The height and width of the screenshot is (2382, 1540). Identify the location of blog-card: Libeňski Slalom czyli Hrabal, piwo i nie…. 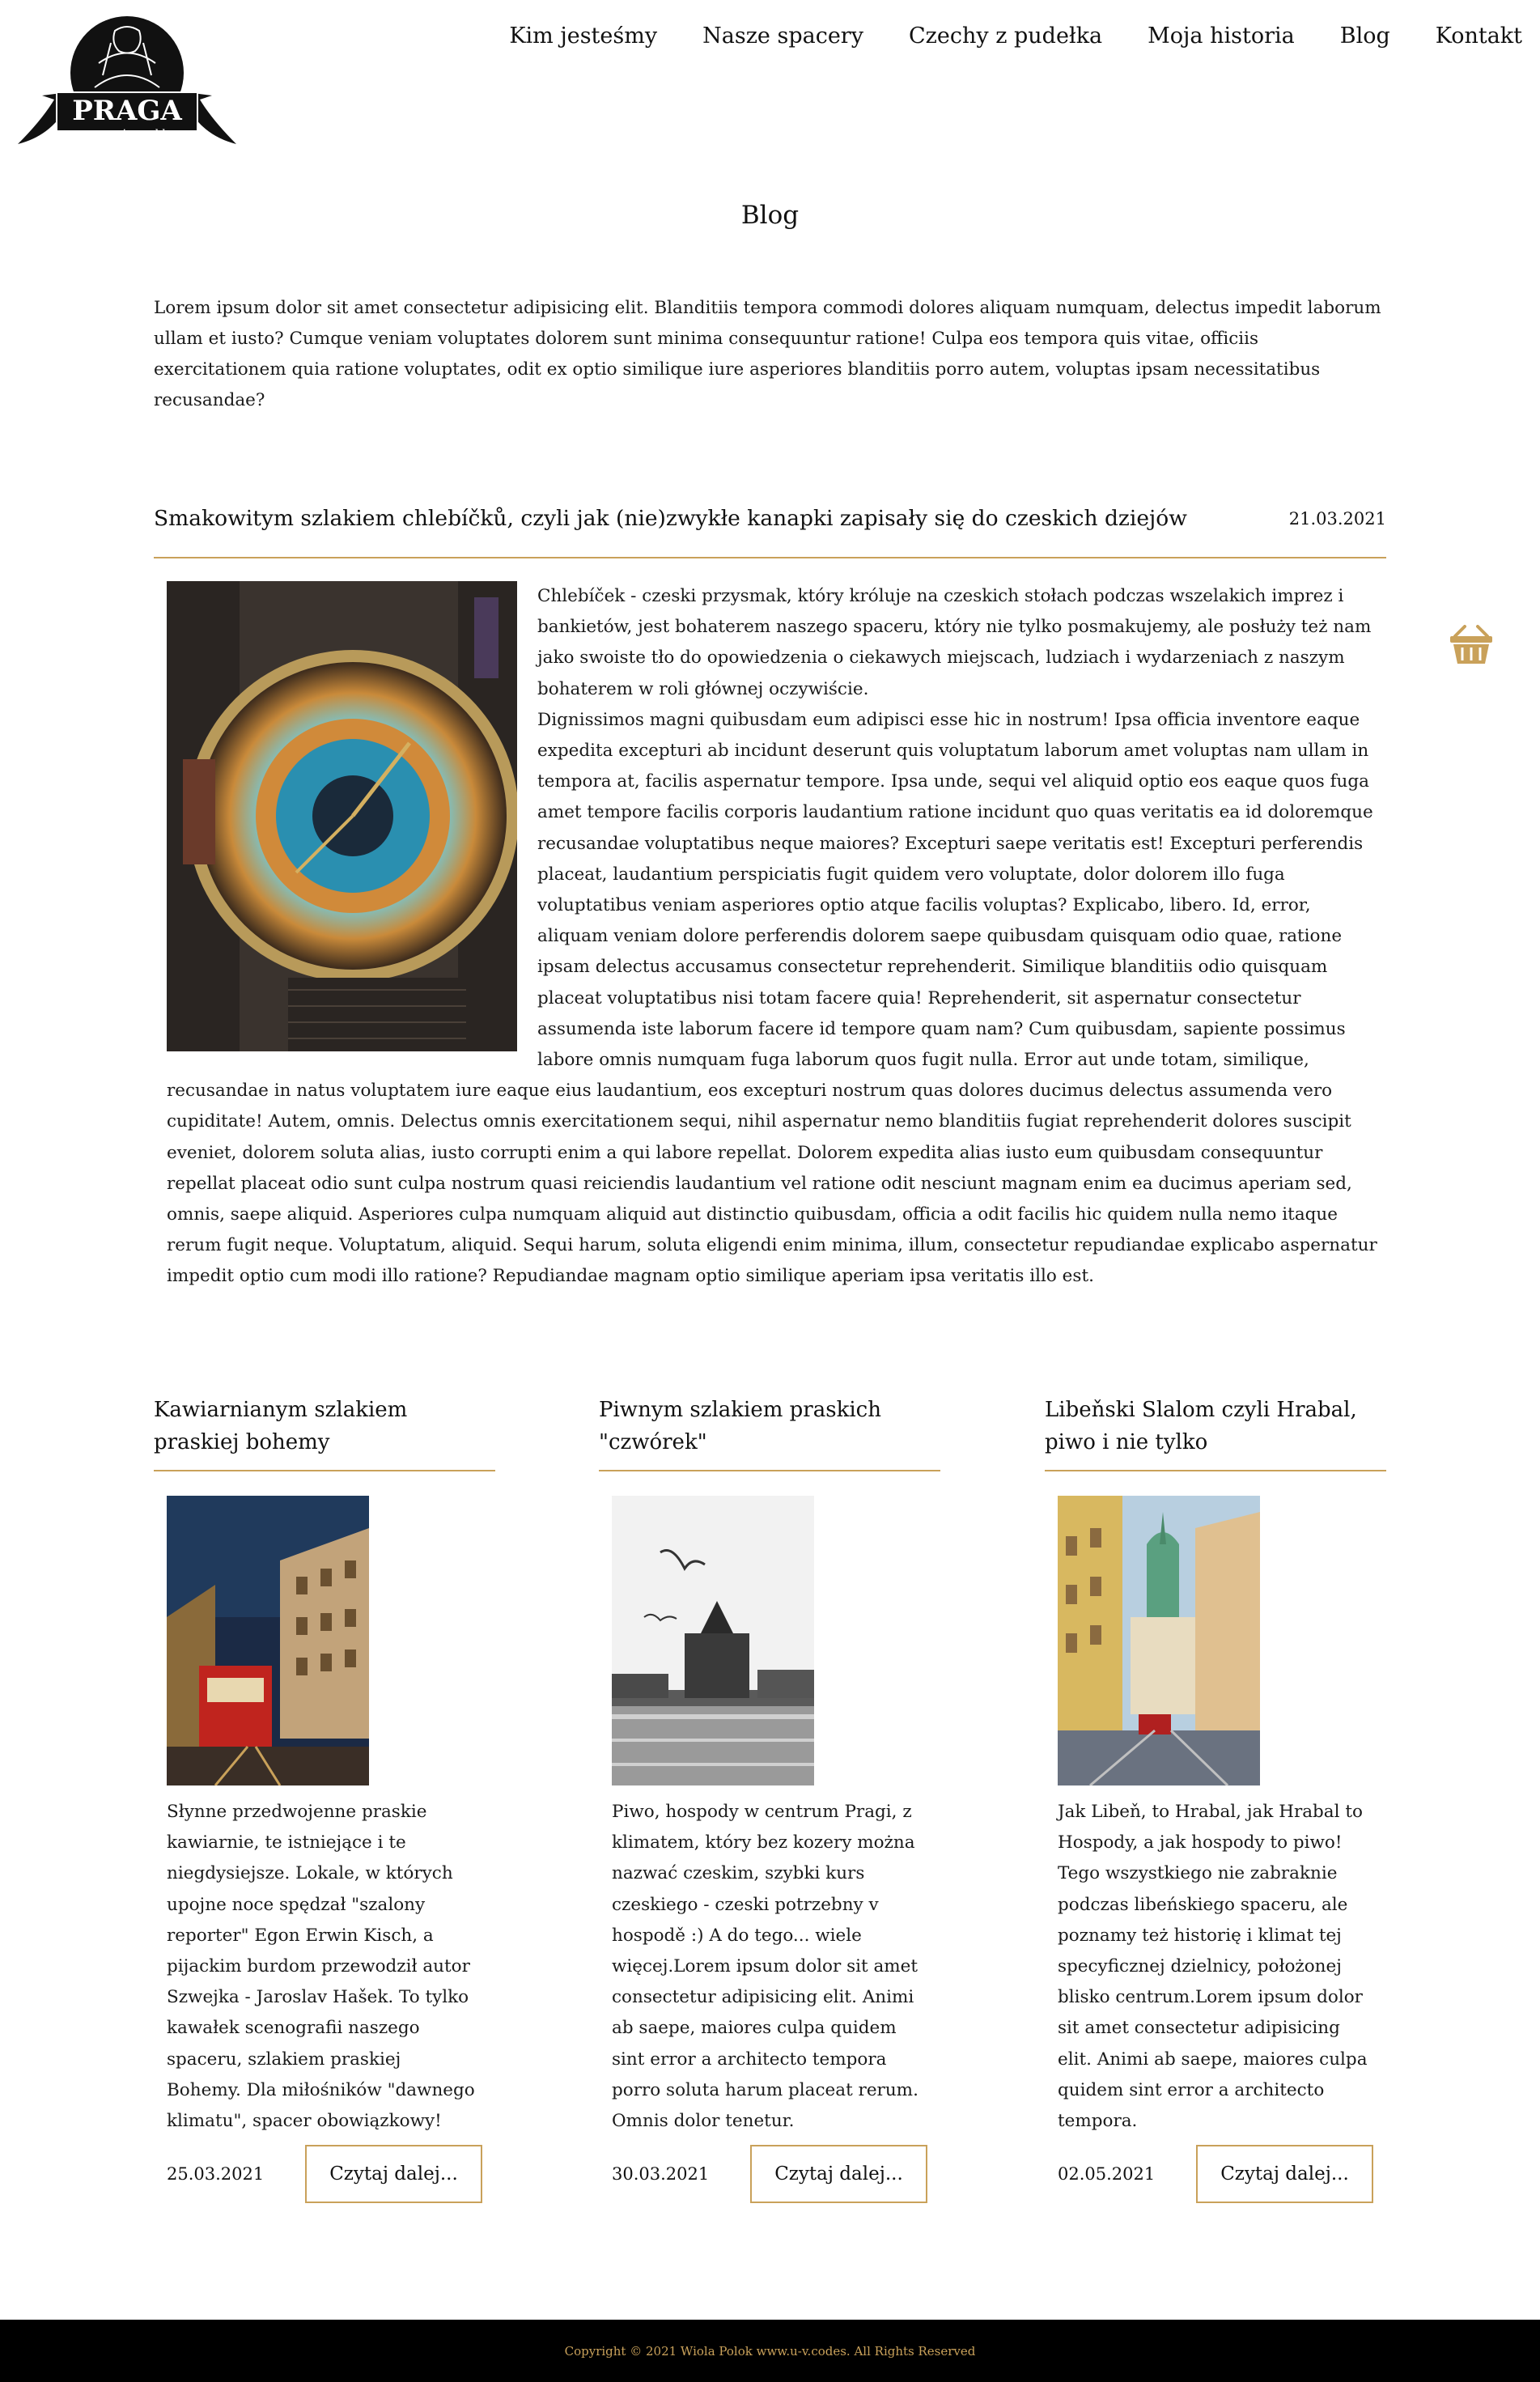
(1216, 1798).